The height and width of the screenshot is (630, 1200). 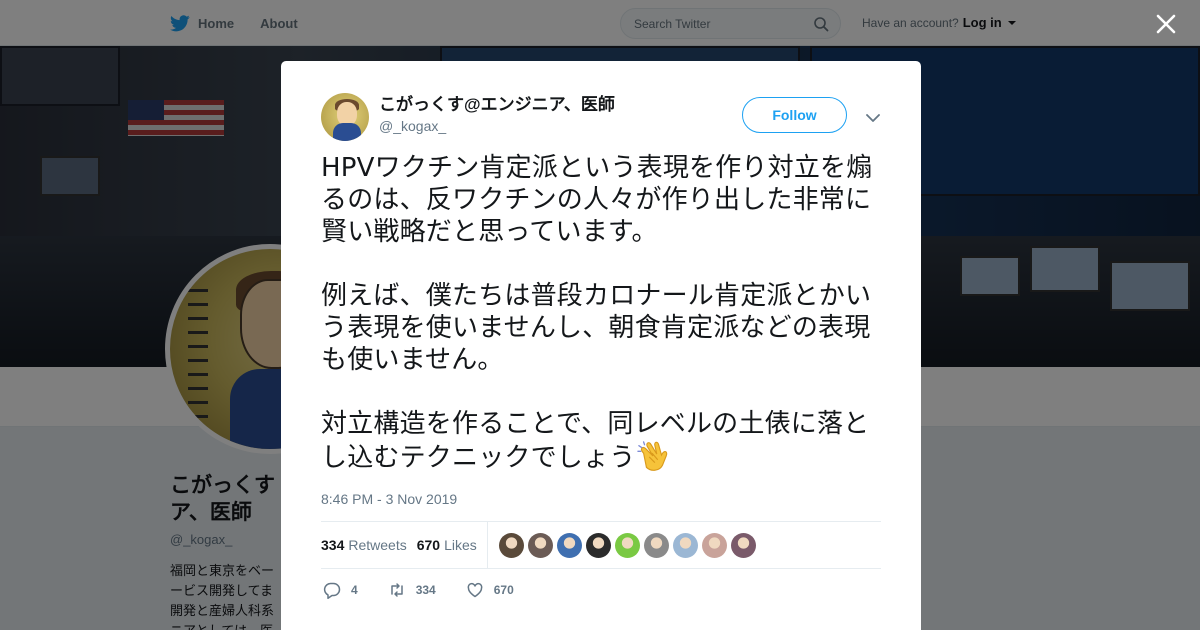 What do you see at coordinates (497, 126) in the screenshot?
I see `author-handle: @_kogax_` at bounding box center [497, 126].